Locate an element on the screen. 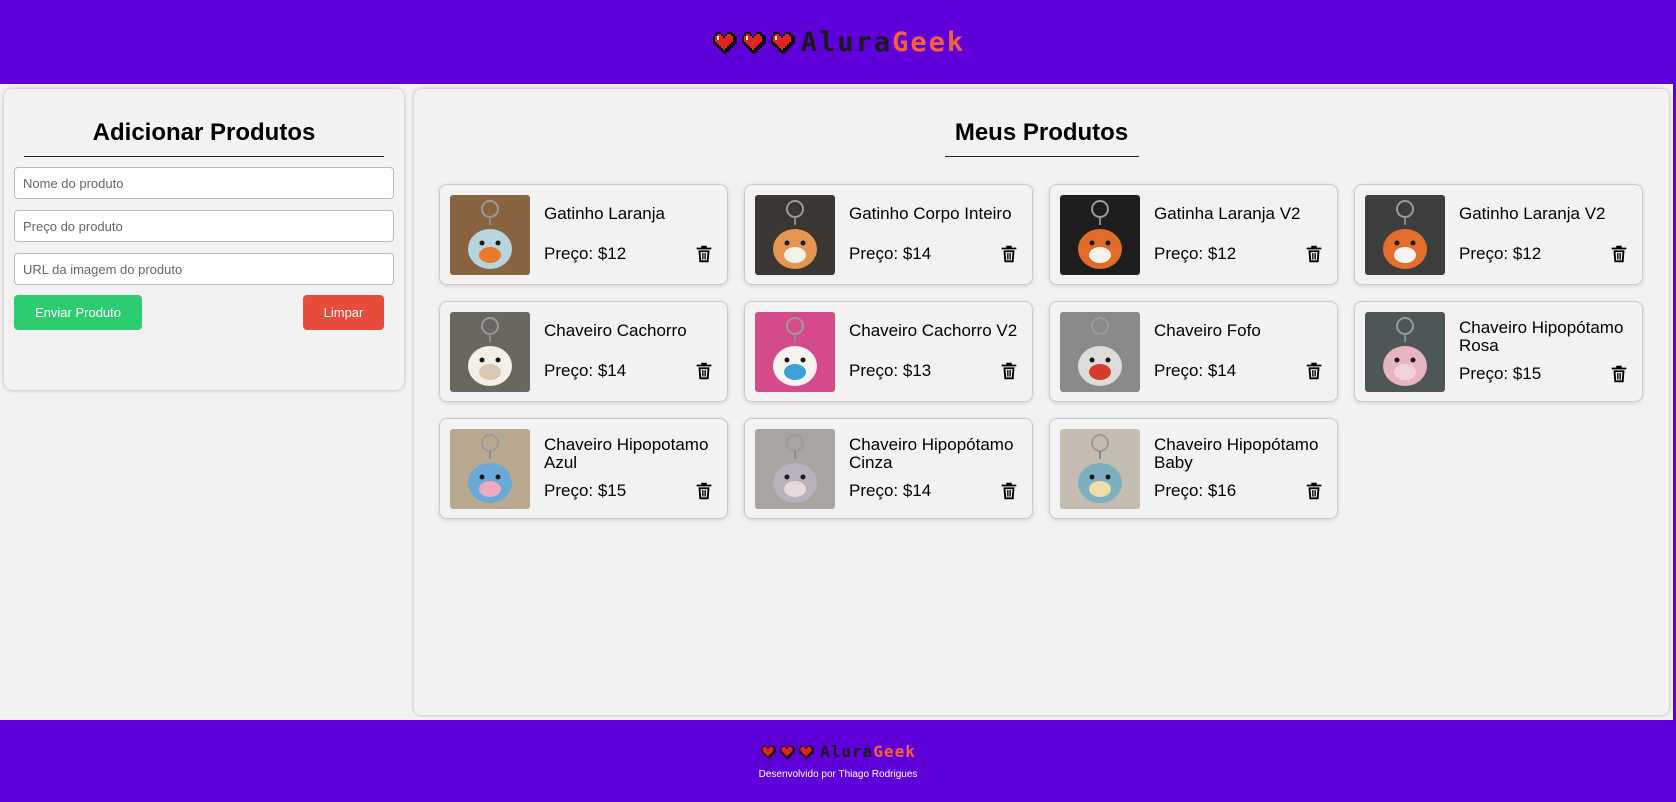  product-name: Chaveiro Hipopótamo Baby is located at coordinates (1236, 453).